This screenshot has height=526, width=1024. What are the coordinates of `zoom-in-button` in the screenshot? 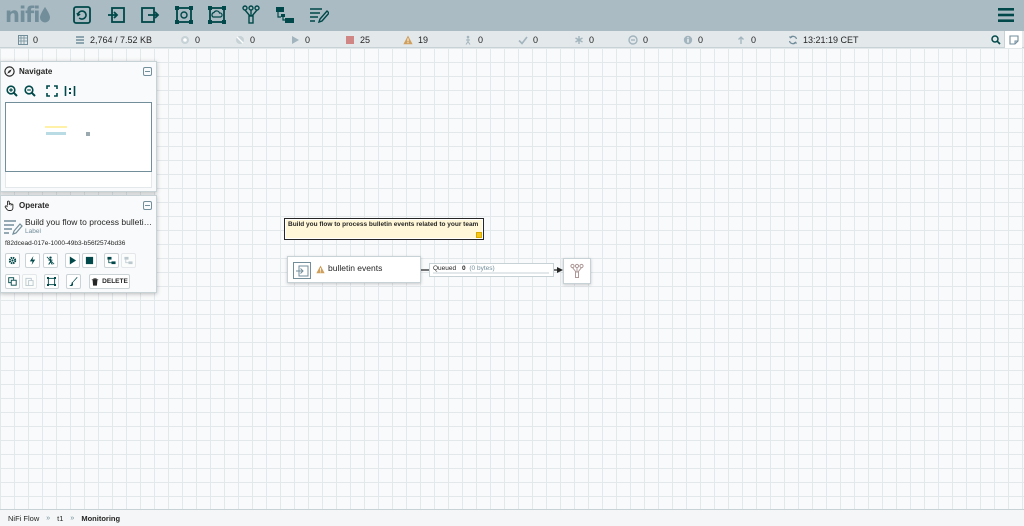 It's located at (12, 91).